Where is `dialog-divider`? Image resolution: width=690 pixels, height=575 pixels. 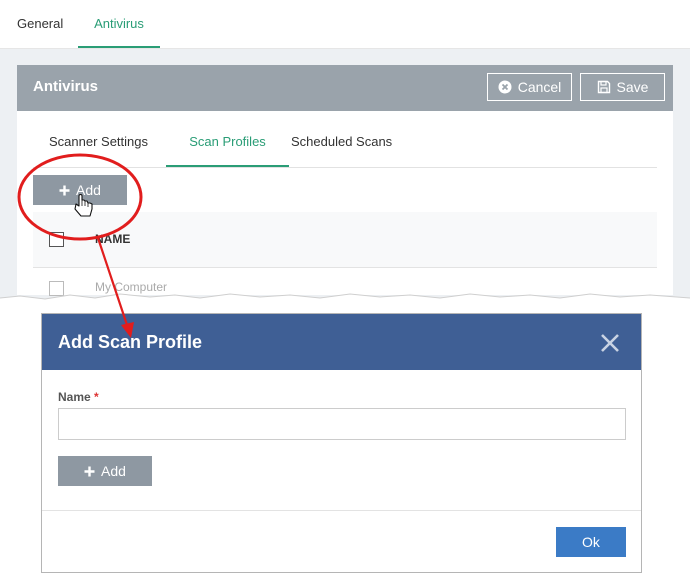
dialog-divider is located at coordinates (341, 510).